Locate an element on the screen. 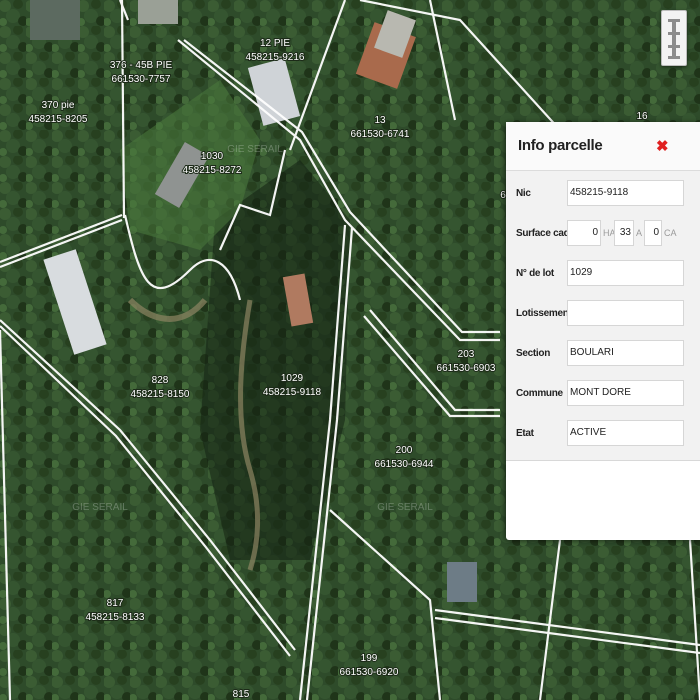  parcel-number: 815 is located at coordinates (241, 694).